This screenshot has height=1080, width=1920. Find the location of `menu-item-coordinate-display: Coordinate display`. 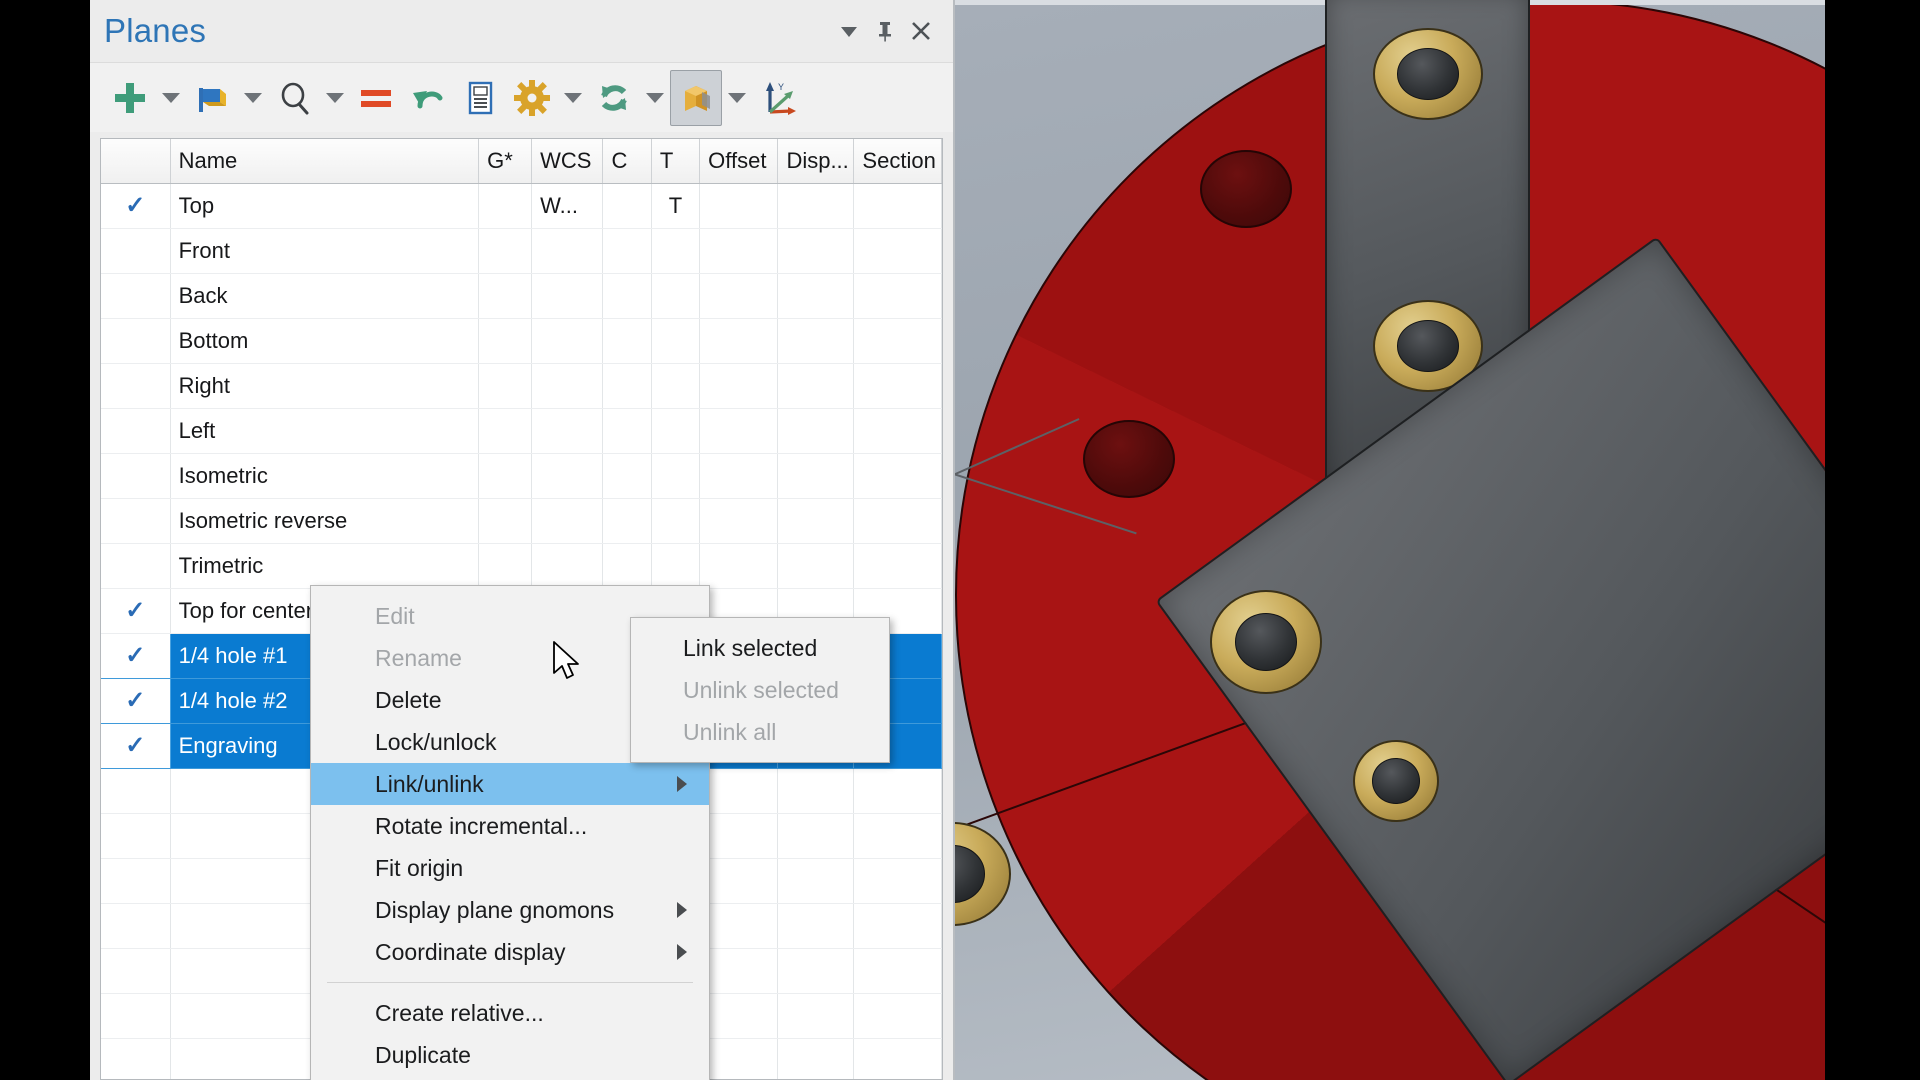

menu-item-coordinate-display: Coordinate display is located at coordinates (510, 952).